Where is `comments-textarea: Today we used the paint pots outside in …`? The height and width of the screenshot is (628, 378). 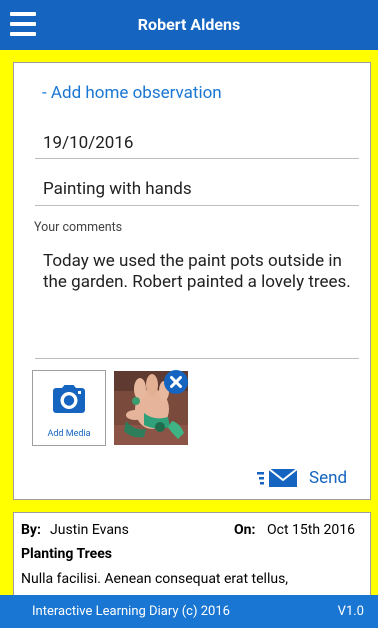 comments-textarea: Today we used the paint pots outside in … is located at coordinates (197, 305).